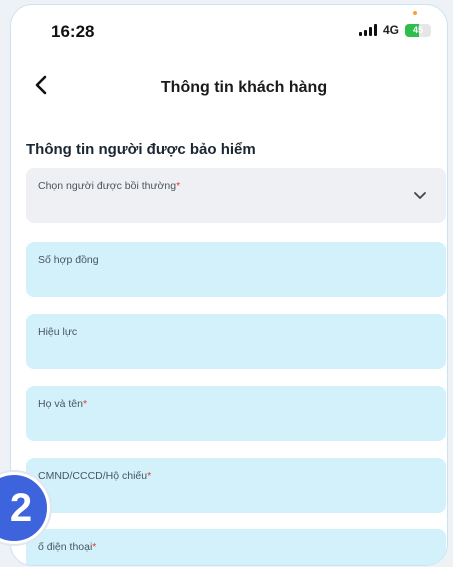 This screenshot has height=567, width=453. I want to click on field-label: Họ và tên*, so click(63, 404).